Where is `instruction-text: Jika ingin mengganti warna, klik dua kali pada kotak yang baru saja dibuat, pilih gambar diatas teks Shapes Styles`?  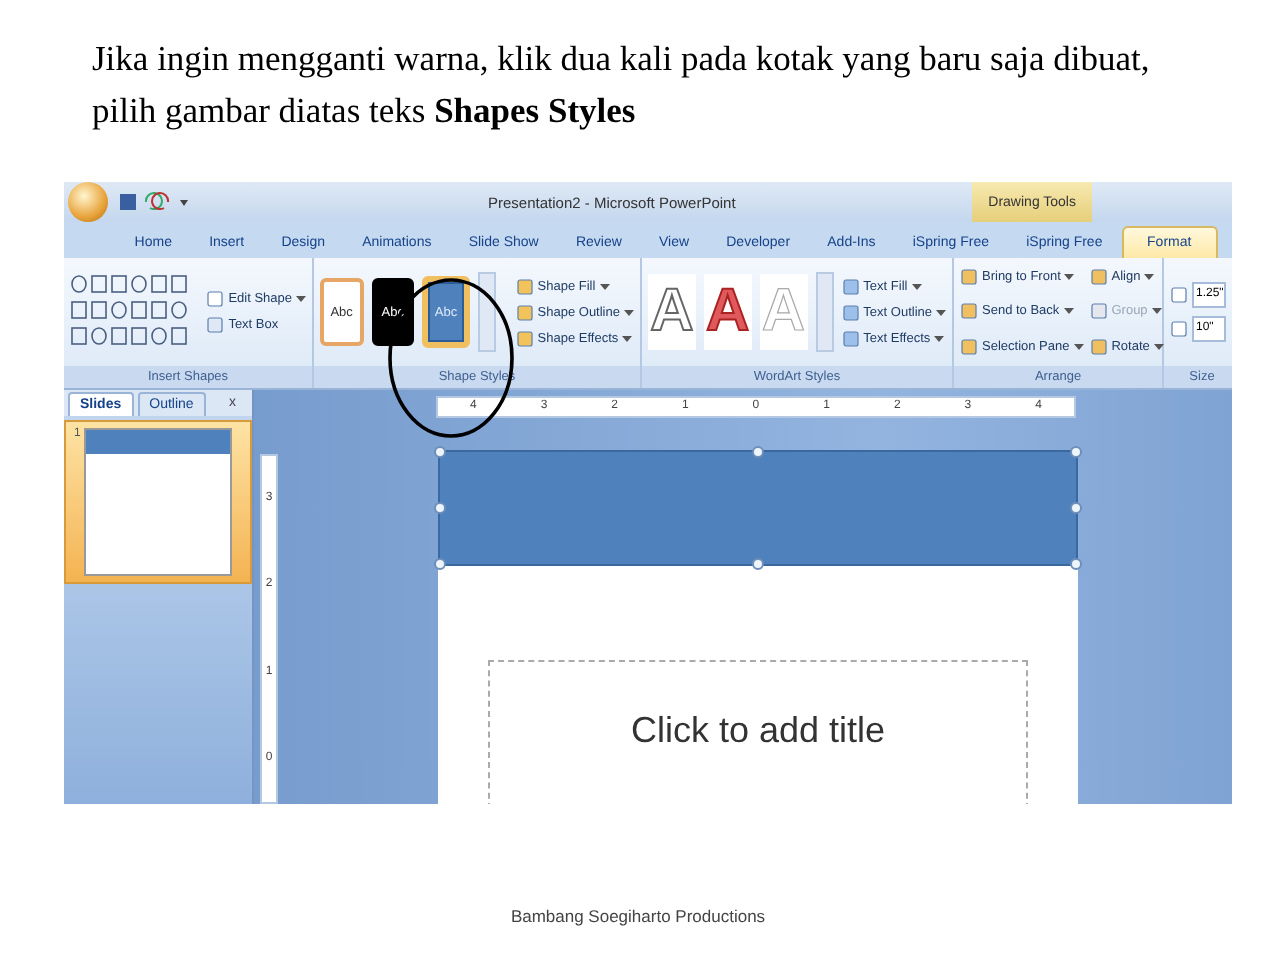
instruction-text: Jika ingin mengganti warna, klik dua kali pada kotak yang baru saja dibuat, pilih gambar diatas teks Shapes Styles is located at coordinates (622, 85).